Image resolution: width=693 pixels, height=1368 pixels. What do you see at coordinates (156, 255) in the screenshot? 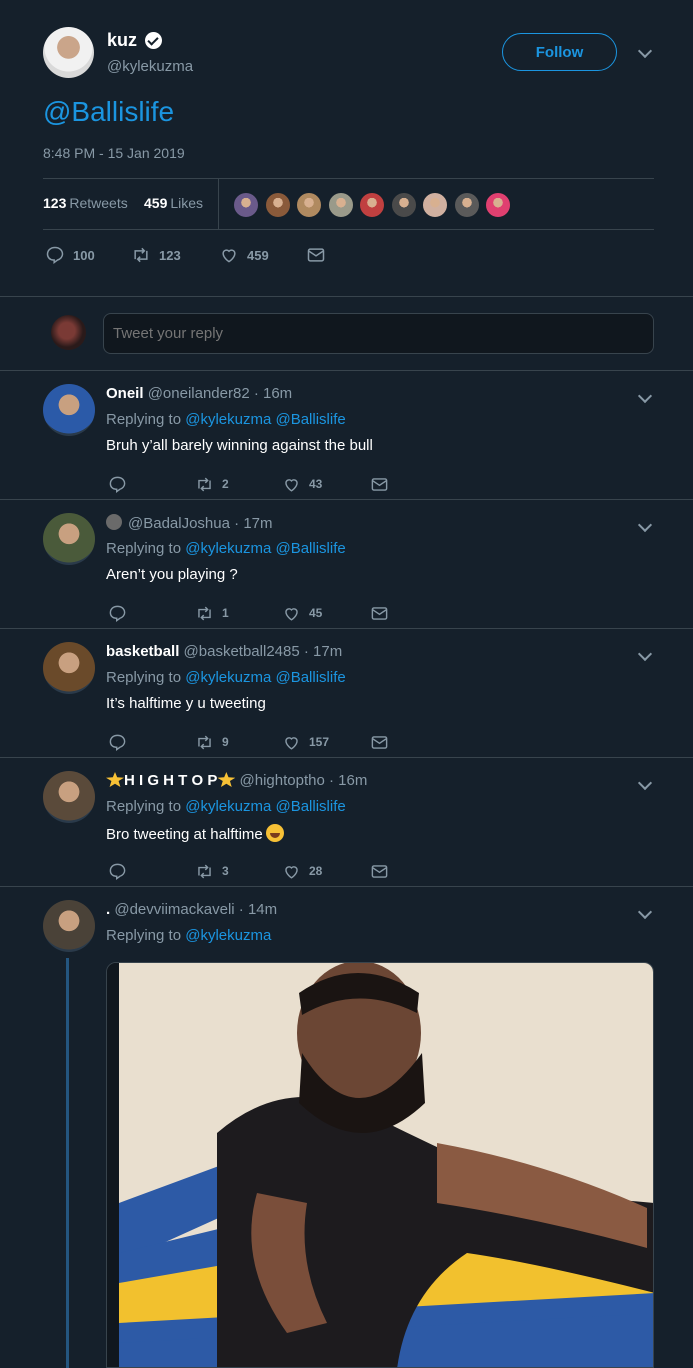
I see `retweet-button: 123` at bounding box center [156, 255].